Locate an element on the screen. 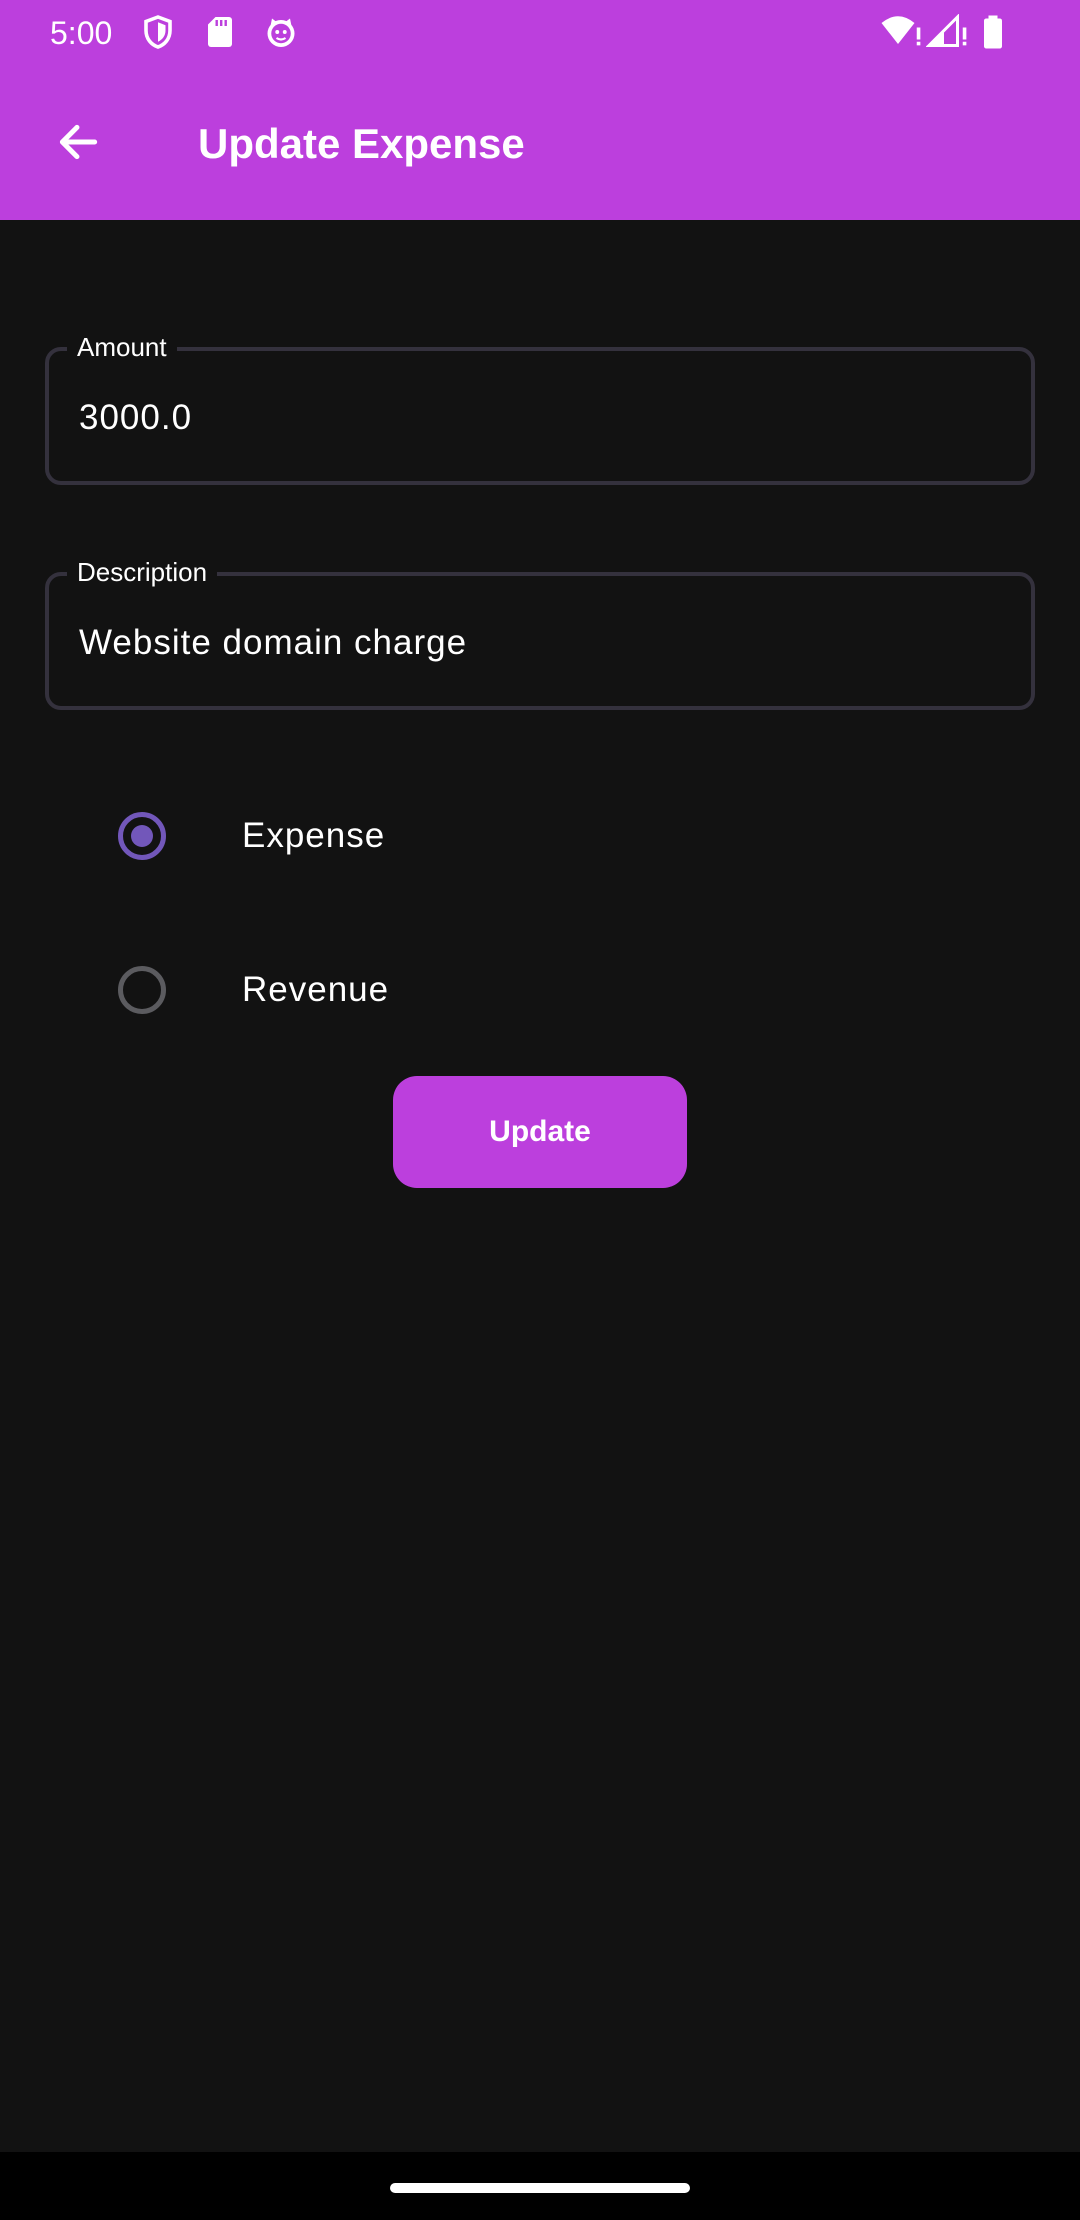  arrow-back-icon is located at coordinates (78, 142).